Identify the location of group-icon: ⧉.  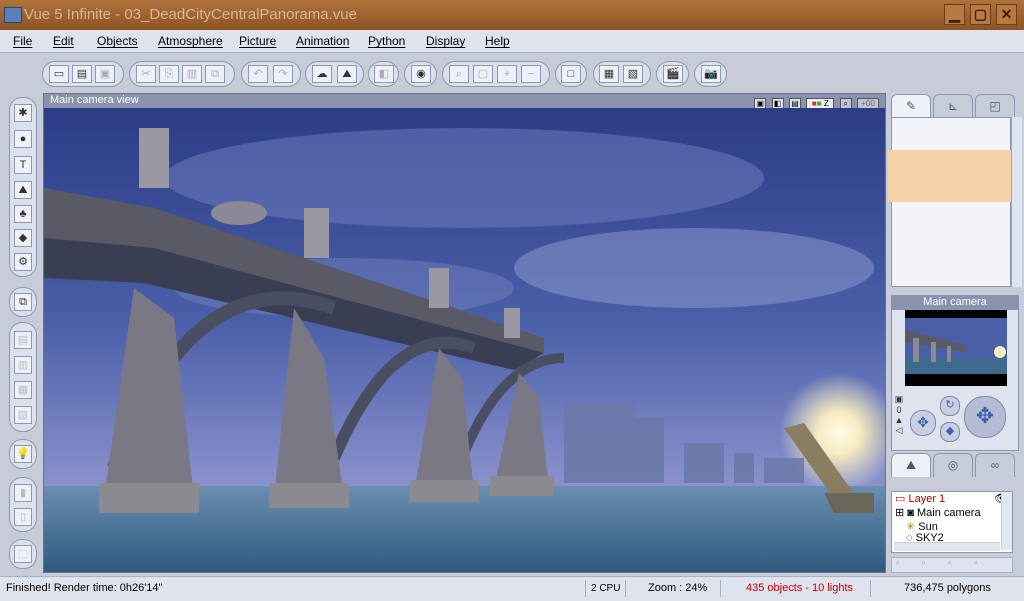
(23, 302).